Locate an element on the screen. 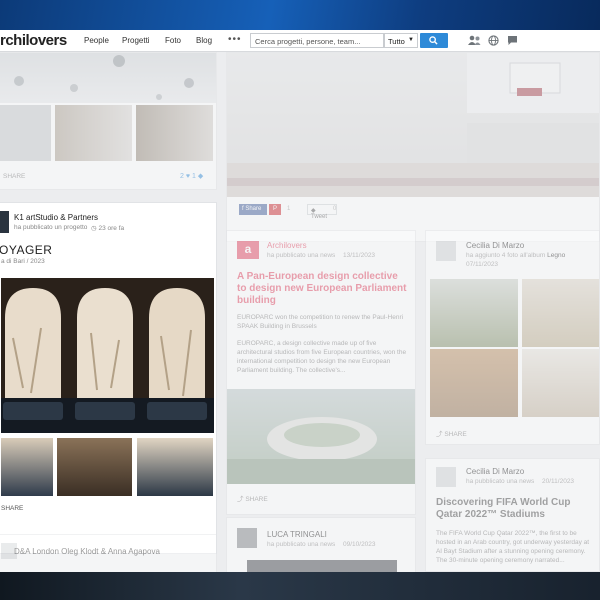  project-thumb-b is located at coordinates (94, 467).